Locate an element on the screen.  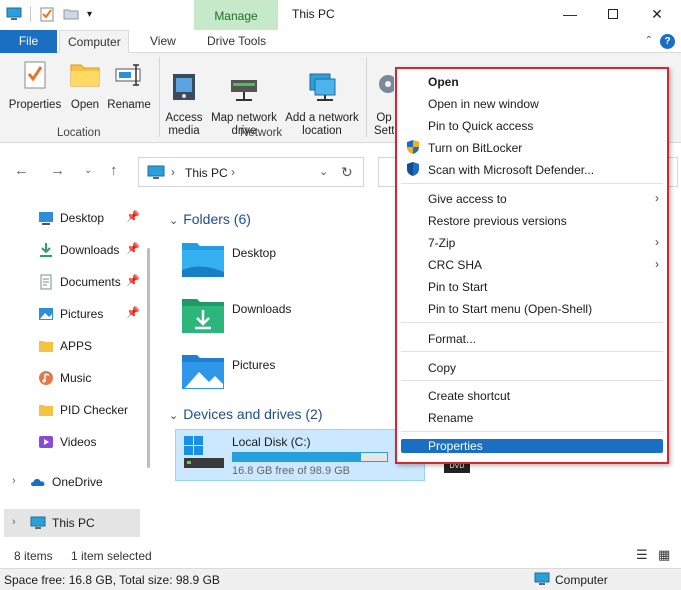
folders-section-header: ⌄ Folders (6) is located at coordinates (210, 219).